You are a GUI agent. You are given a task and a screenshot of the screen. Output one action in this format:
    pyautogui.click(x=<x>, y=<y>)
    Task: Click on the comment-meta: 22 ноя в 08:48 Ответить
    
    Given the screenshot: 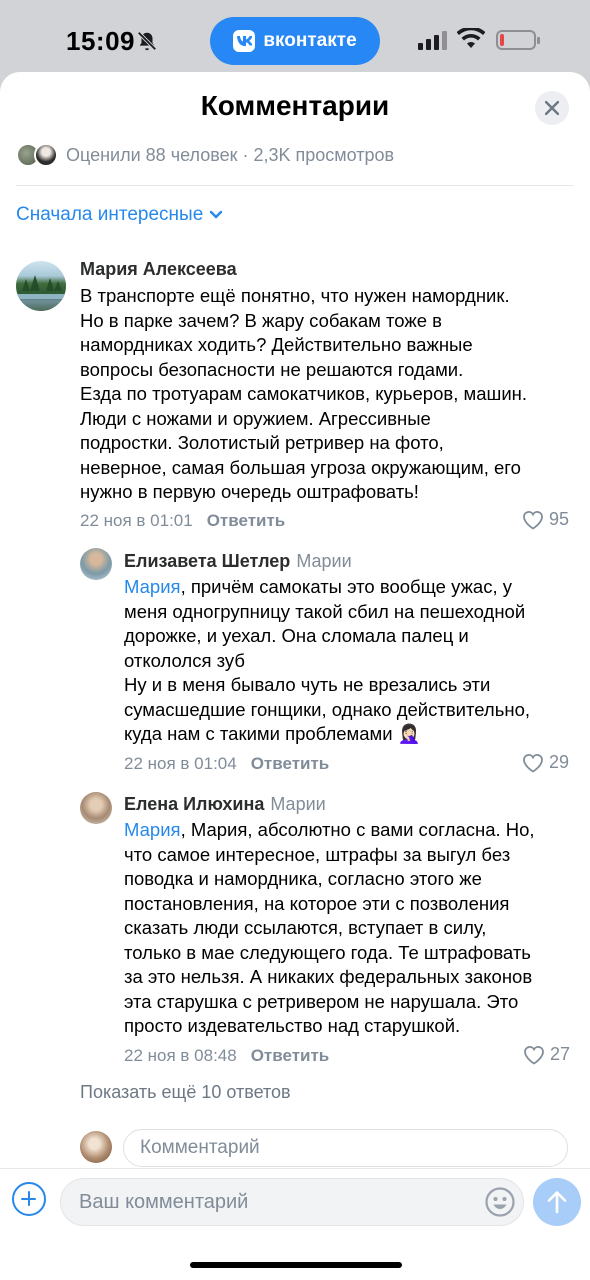 What is the action you would take?
    pyautogui.click(x=226, y=1056)
    